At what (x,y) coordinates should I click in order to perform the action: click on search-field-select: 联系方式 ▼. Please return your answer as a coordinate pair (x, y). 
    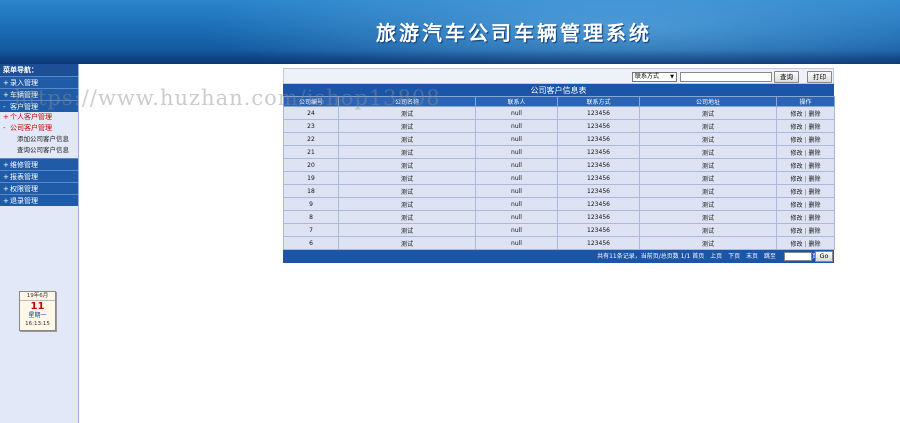
    Looking at the image, I should click on (654, 77).